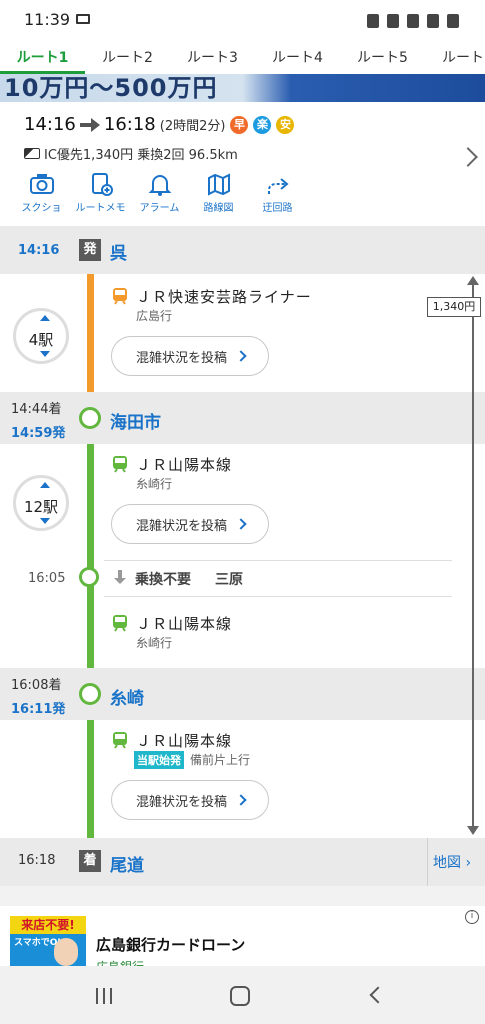  I want to click on arrow-right-icon, so click(89, 124).